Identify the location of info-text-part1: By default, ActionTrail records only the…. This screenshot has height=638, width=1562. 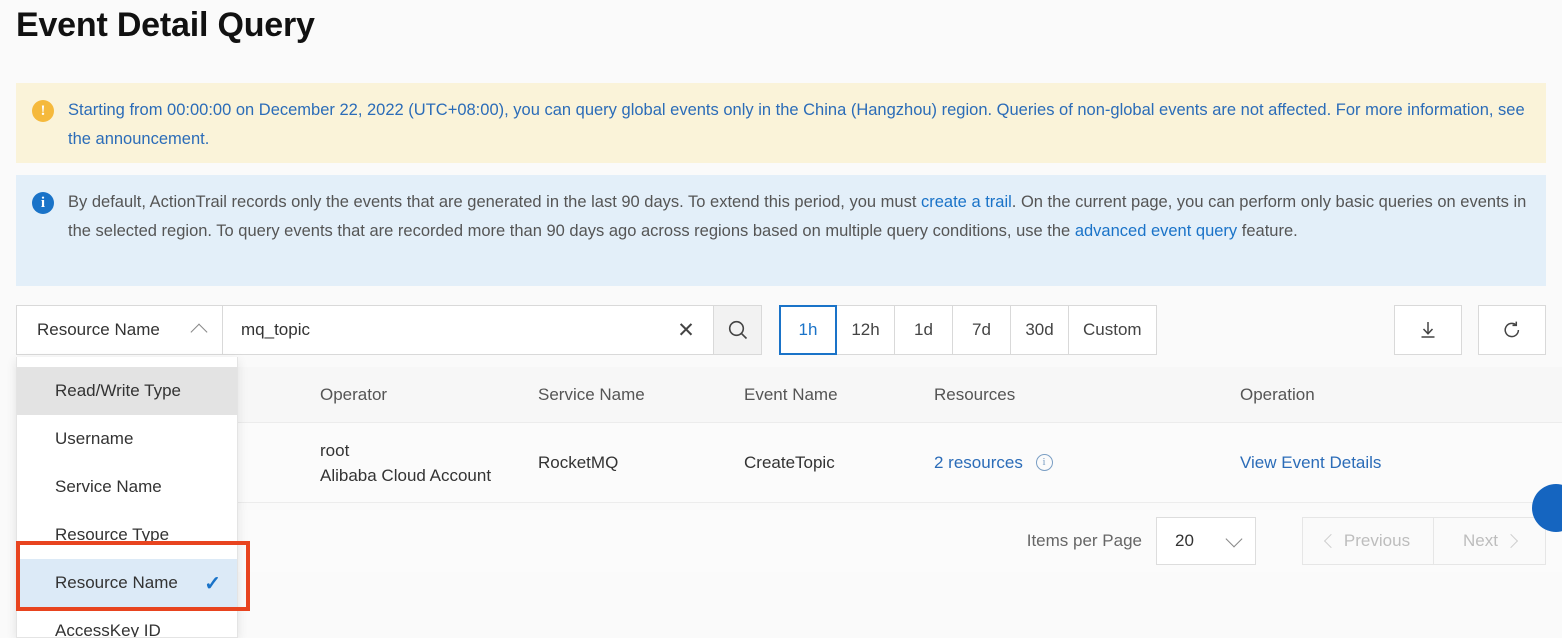
(494, 202).